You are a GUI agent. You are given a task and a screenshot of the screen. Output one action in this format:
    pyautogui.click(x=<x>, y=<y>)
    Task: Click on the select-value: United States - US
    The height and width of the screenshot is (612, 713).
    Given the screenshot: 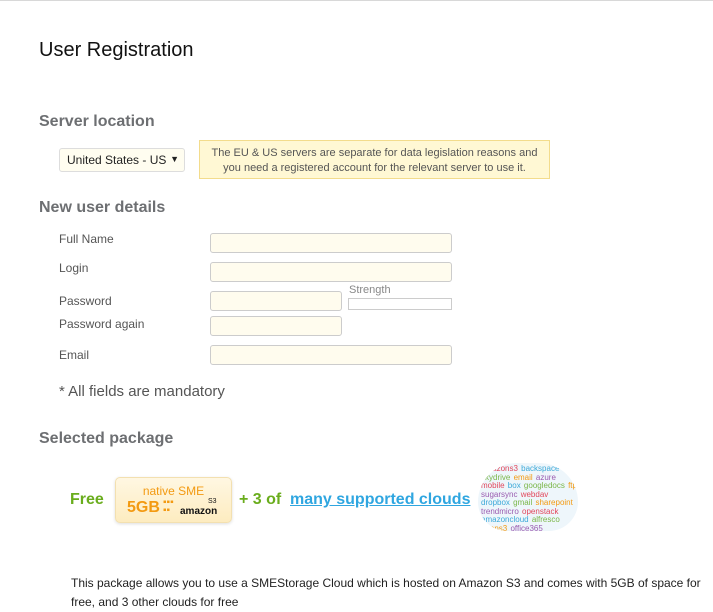 What is the action you would take?
    pyautogui.click(x=117, y=160)
    